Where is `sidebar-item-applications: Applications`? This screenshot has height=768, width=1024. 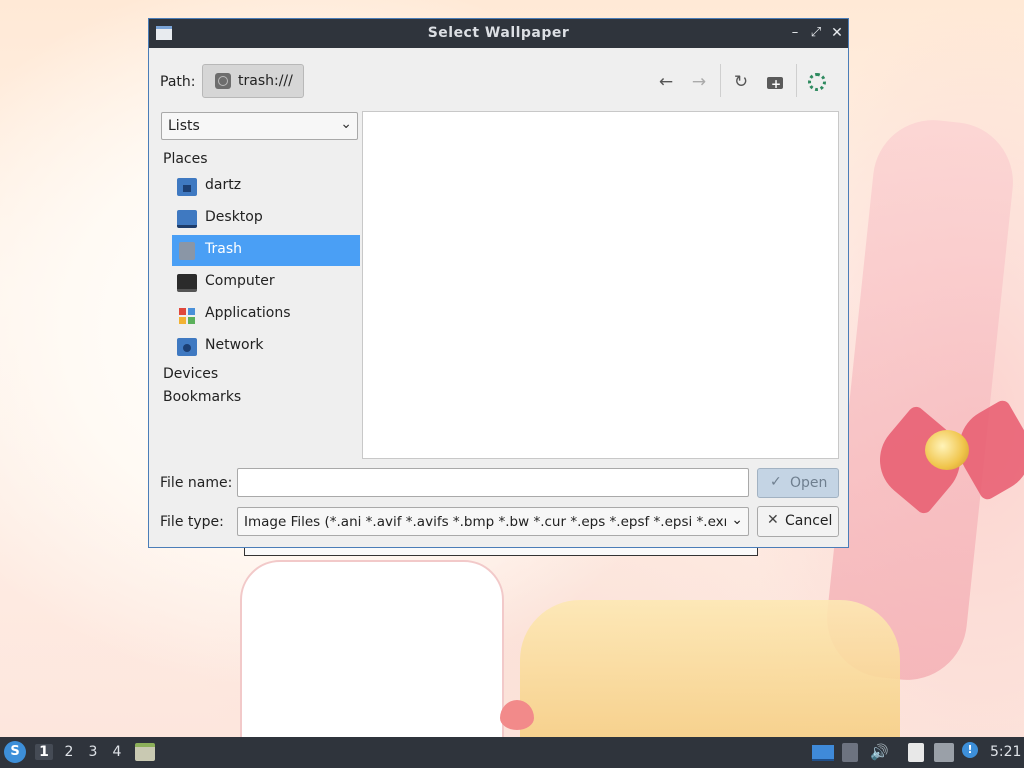
sidebar-item-applications: Applications is located at coordinates (266, 314).